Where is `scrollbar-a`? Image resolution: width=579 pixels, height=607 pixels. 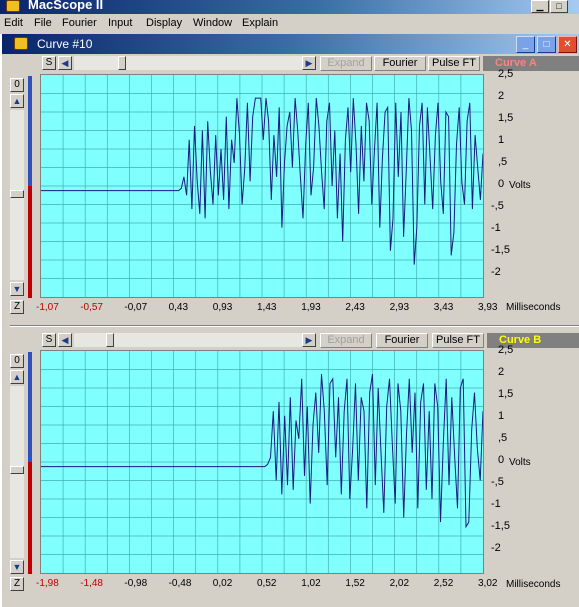
scrollbar-a is located at coordinates (188, 63).